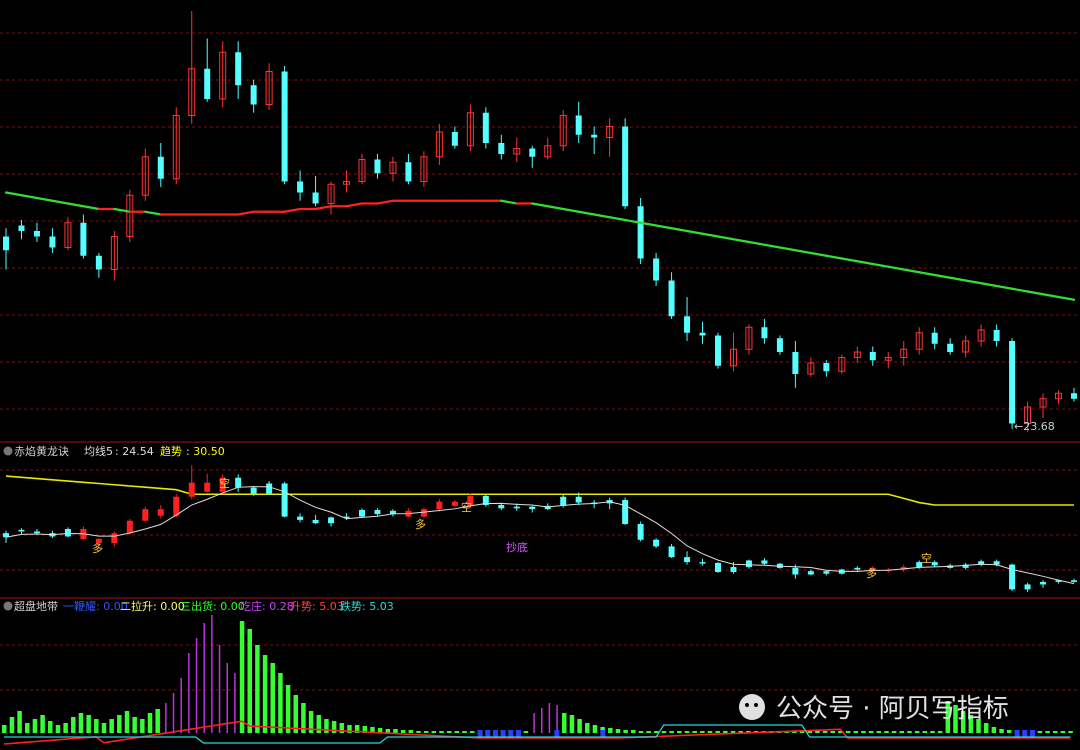  What do you see at coordinates (512, 528) in the screenshot?
I see `chiyan-signal-markers: 多 空 多 空 抄底 多 空` at bounding box center [512, 528].